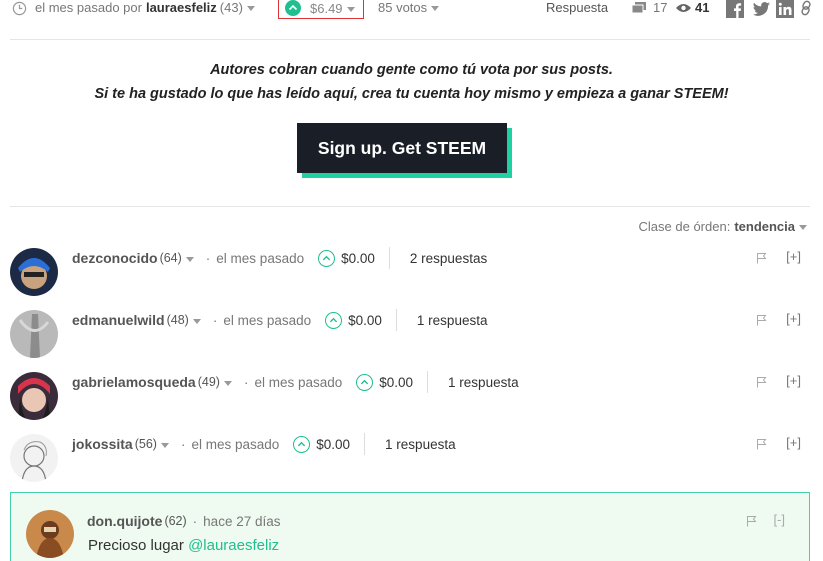 The height and width of the screenshot is (561, 823). Describe the element at coordinates (448, 258) in the screenshot. I see `reply-count: 2 respuestas` at that location.